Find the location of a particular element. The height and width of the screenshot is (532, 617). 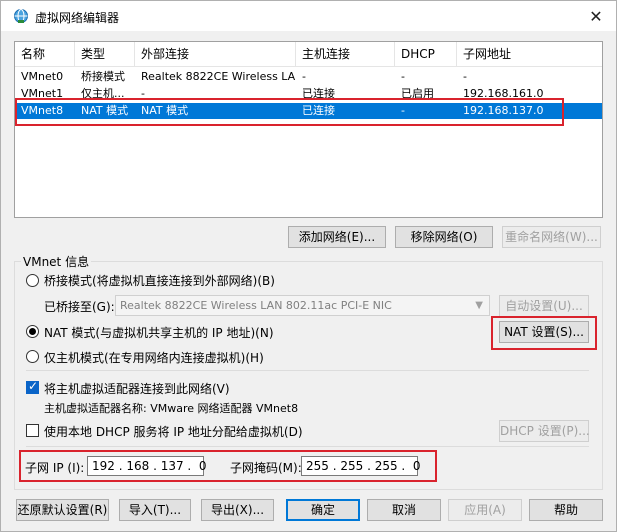

remove-network-button: 移除网络(O) is located at coordinates (444, 237).